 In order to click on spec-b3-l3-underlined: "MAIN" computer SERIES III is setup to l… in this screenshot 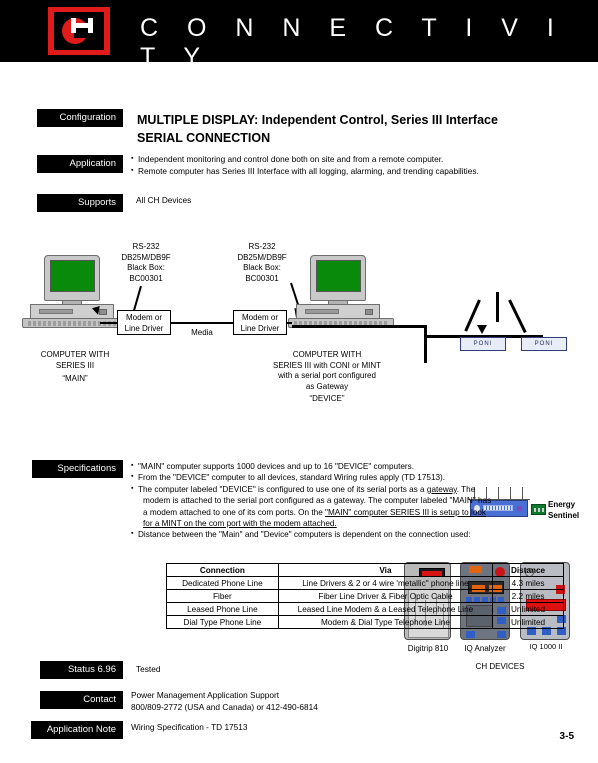, I will do `click(406, 512)`.